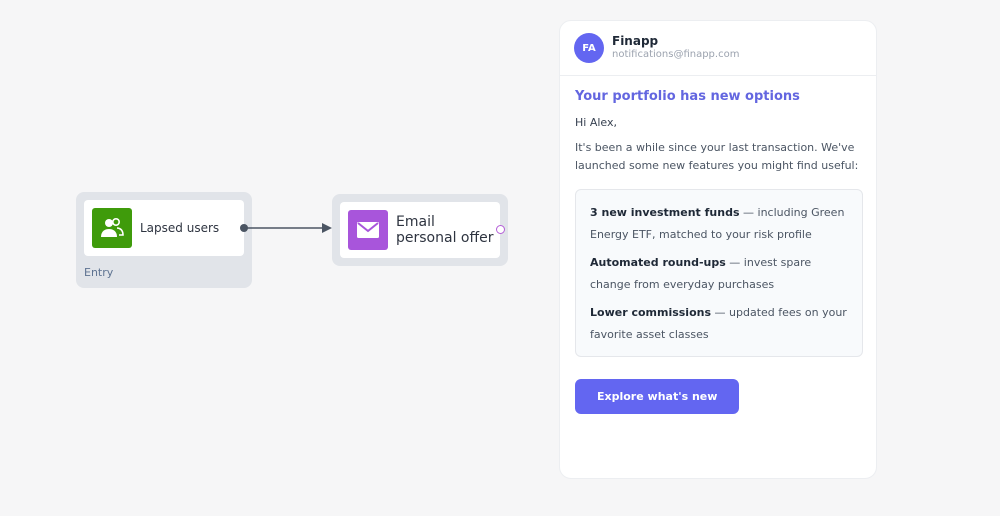  I want to click on feature-title: 3 new investment funds, so click(665, 212).